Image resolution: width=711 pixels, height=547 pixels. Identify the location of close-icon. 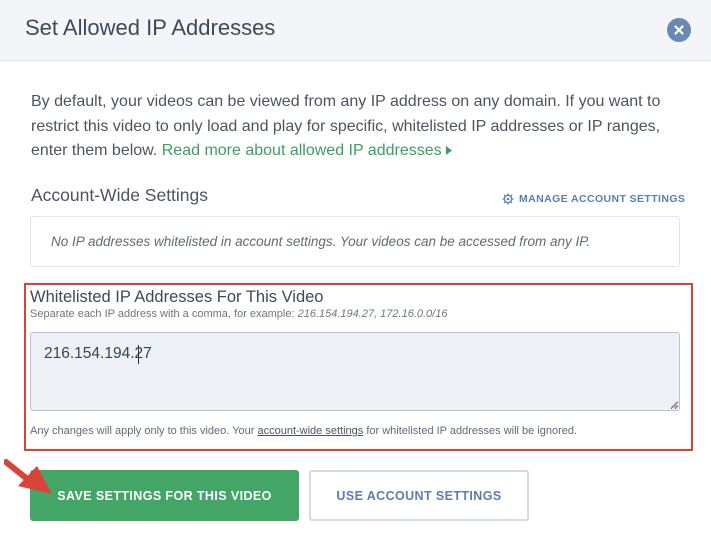
(679, 30).